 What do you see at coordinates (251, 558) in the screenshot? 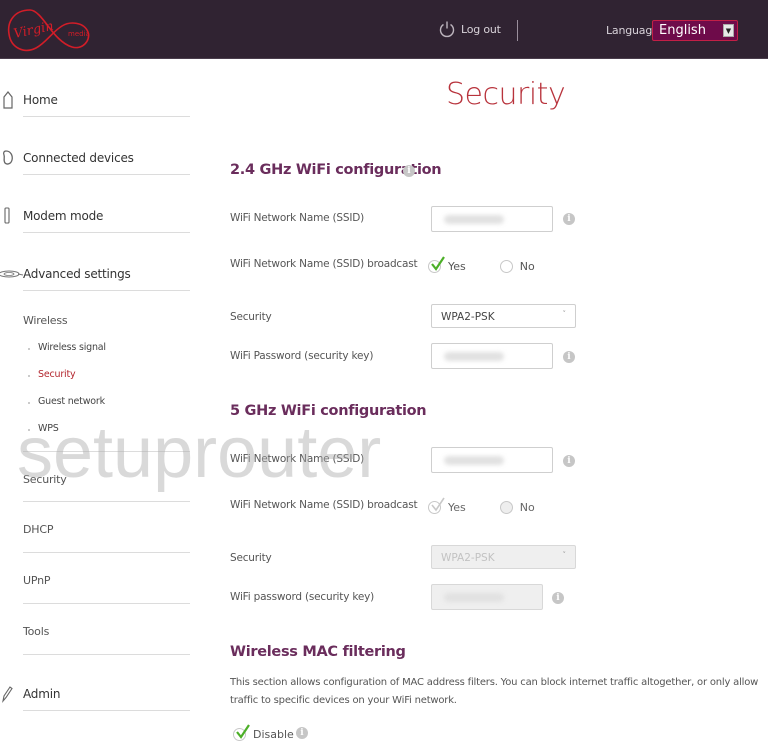
I see `security-label-5ghz: Security` at bounding box center [251, 558].